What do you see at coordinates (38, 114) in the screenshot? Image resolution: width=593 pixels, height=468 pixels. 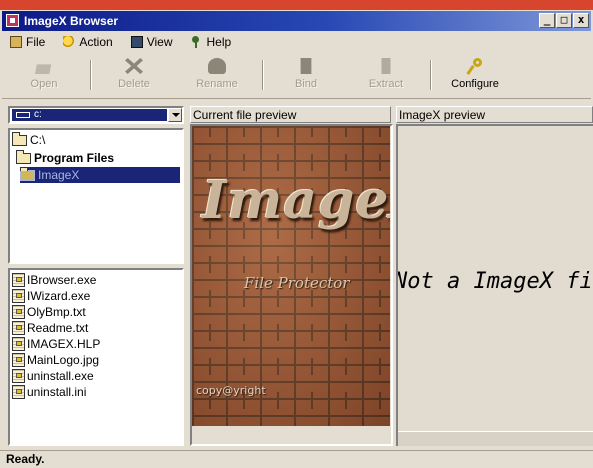 I see `drive-select-label: c:` at bounding box center [38, 114].